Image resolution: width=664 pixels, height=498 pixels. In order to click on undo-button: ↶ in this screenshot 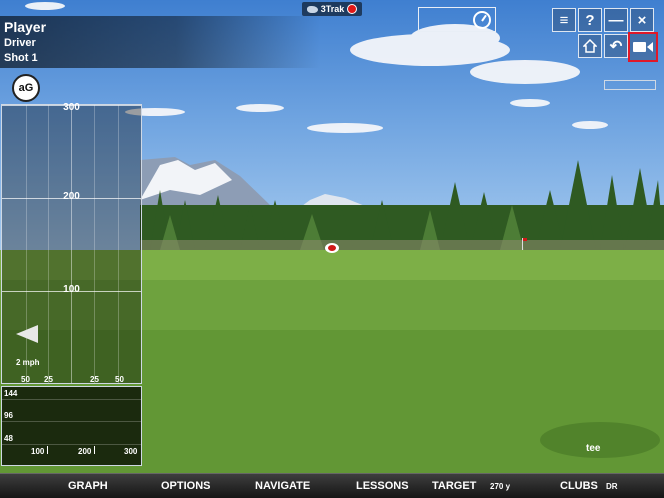, I will do `click(616, 46)`.